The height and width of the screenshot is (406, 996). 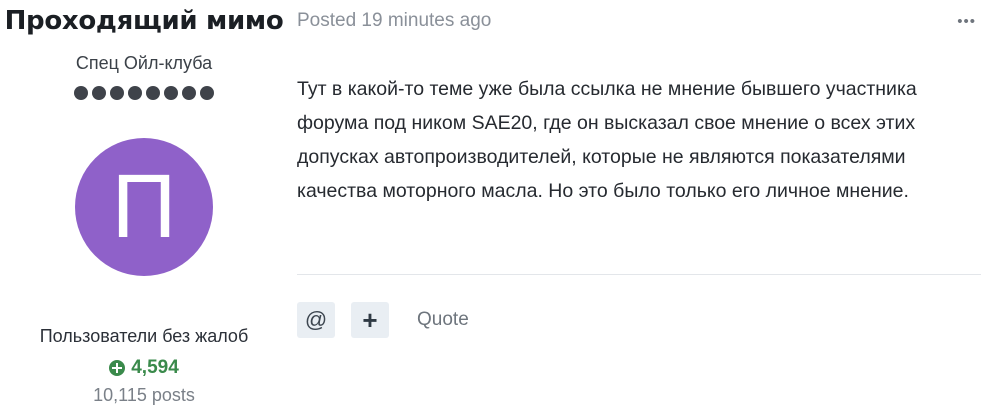 I want to click on author-name: Проходящий мимо, so click(x=144, y=21).